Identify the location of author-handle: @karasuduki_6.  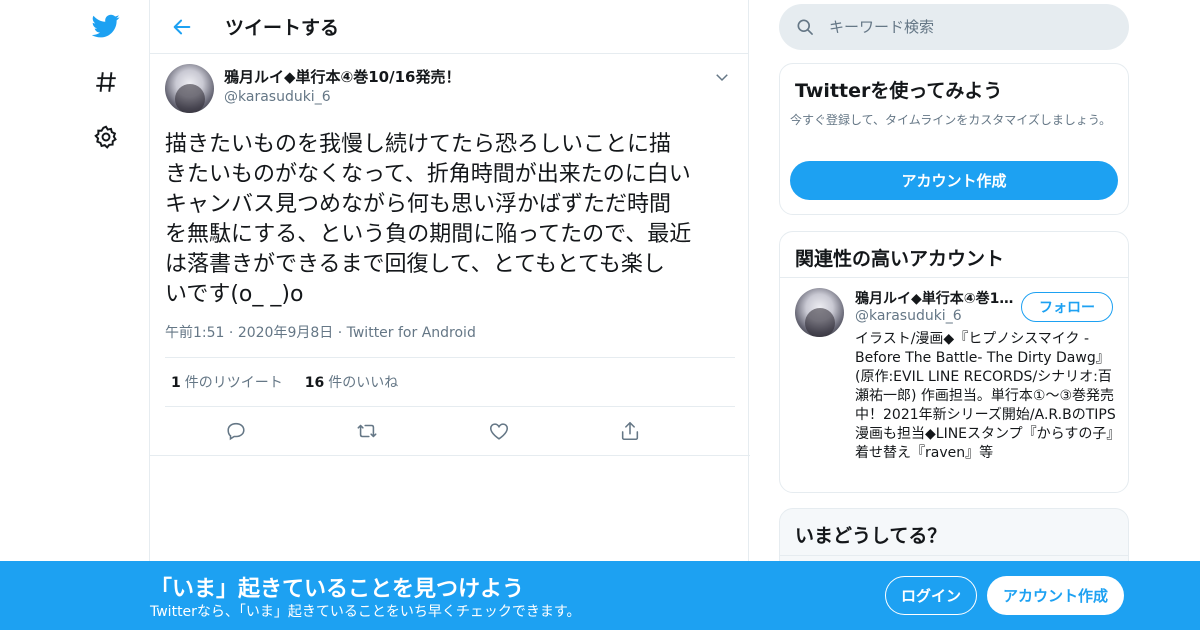
(342, 97).